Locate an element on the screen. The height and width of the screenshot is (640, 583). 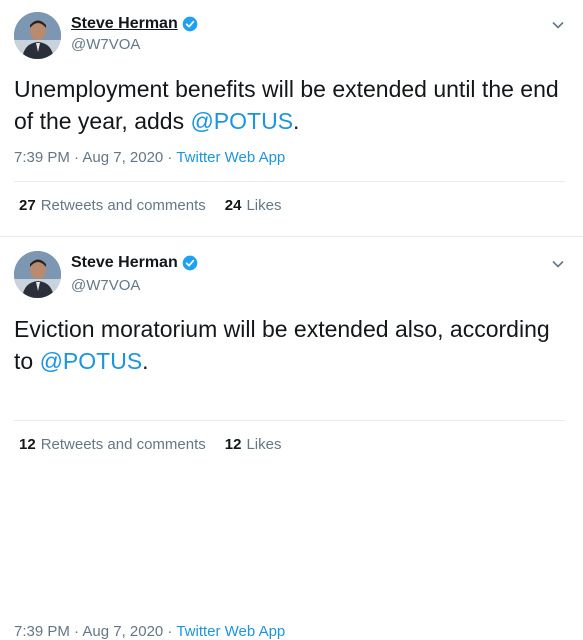
likes-count: 24 is located at coordinates (233, 205).